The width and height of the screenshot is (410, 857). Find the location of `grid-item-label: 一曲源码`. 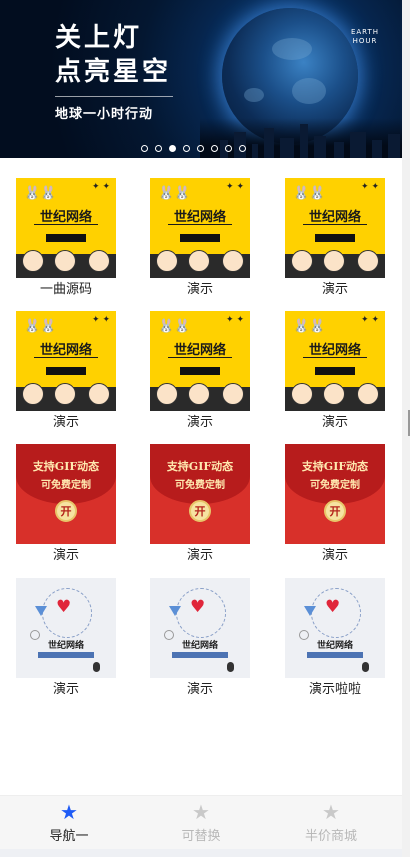

grid-item-label: 一曲源码 is located at coordinates (65, 289).